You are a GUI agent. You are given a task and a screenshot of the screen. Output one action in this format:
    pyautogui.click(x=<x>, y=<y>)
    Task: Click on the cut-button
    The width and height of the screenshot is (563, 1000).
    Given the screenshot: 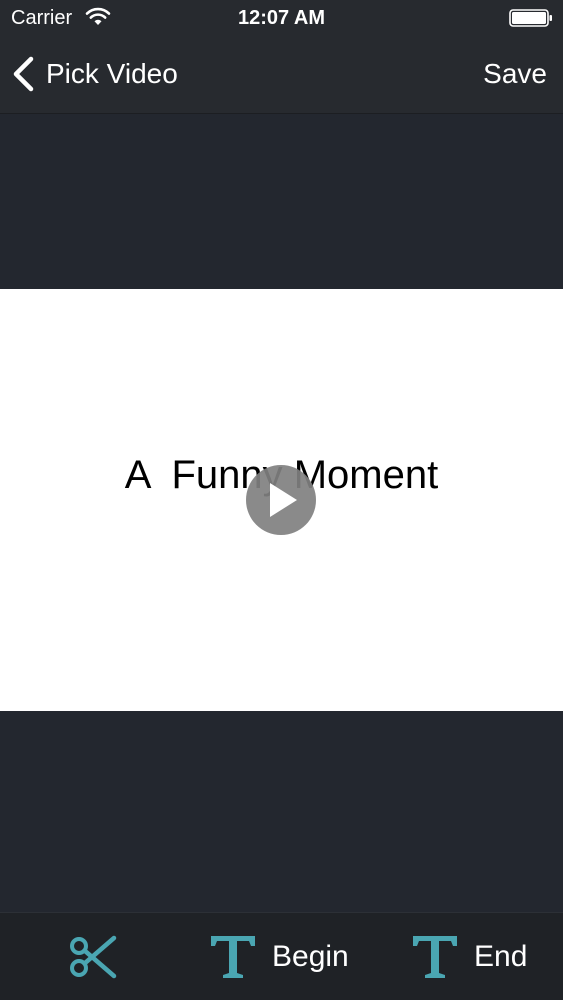 What is the action you would take?
    pyautogui.click(x=93, y=957)
    